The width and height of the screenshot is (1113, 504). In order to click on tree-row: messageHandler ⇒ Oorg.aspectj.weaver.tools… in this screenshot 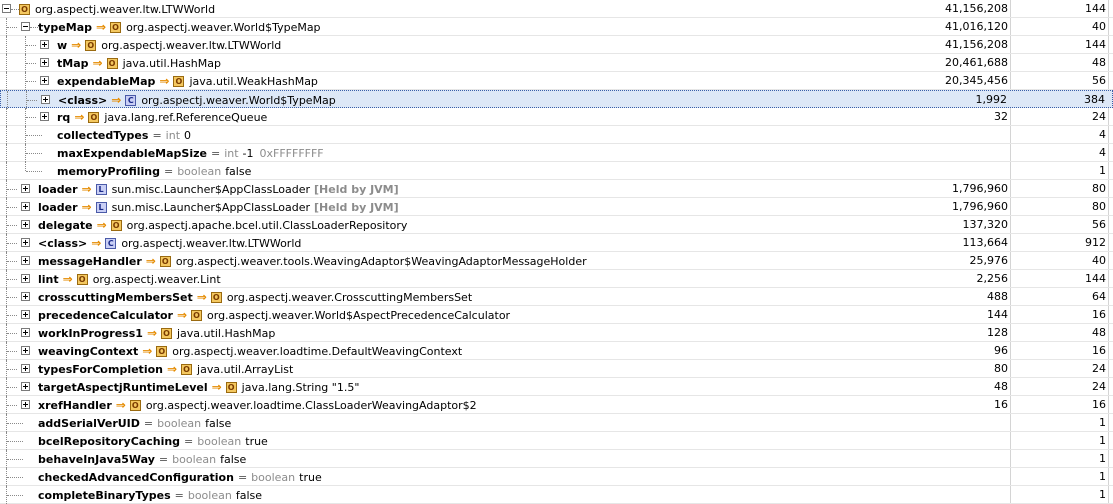, I will do `click(556, 261)`.